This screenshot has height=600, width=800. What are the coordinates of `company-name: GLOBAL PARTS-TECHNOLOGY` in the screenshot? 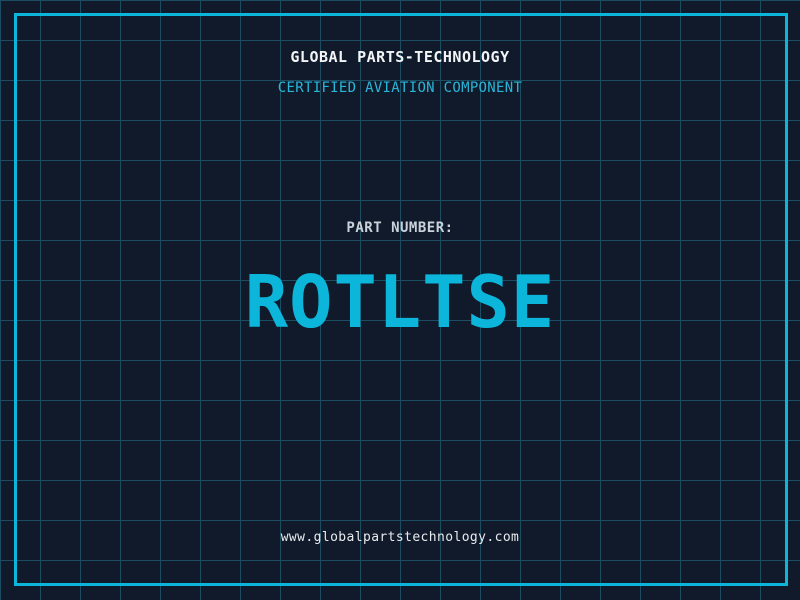 It's located at (400, 57).